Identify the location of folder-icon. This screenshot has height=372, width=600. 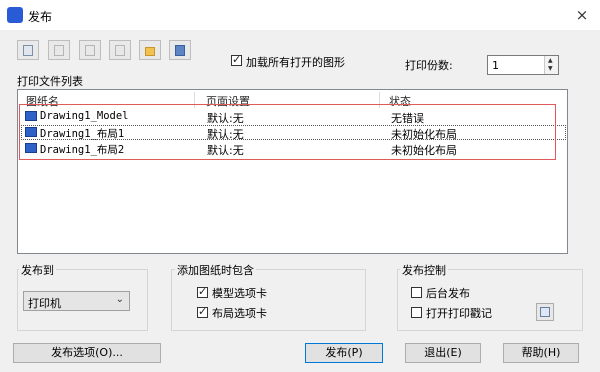
(150, 51).